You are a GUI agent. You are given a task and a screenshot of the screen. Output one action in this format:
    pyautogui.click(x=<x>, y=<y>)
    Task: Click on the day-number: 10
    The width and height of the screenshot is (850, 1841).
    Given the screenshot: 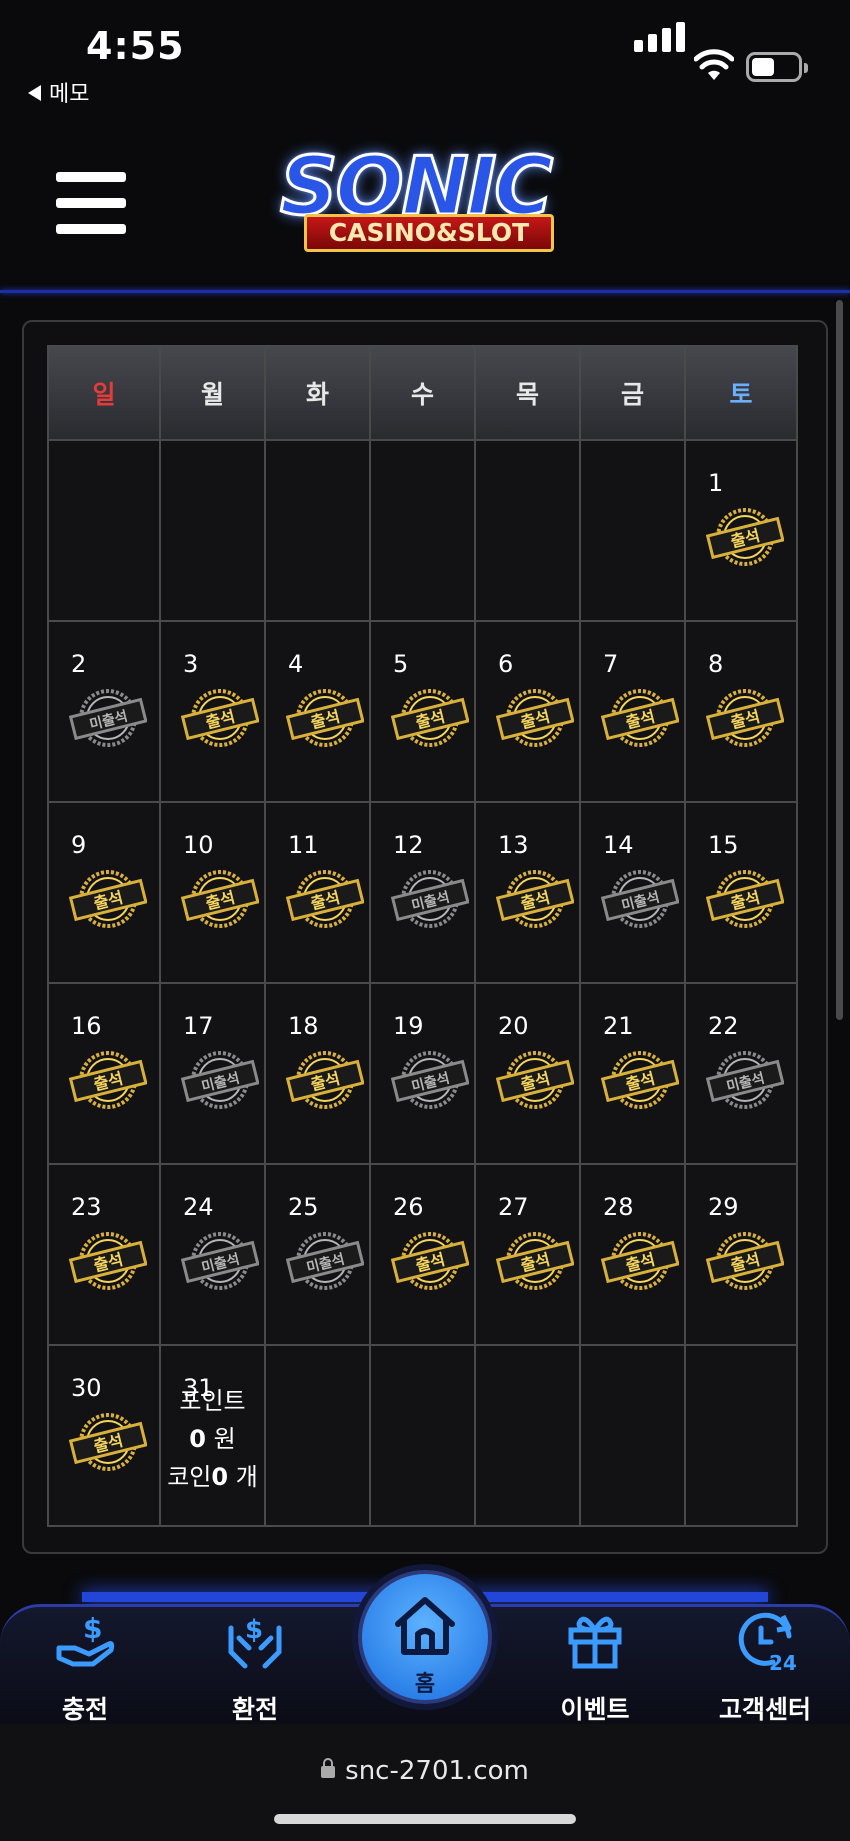 What is the action you would take?
    pyautogui.click(x=198, y=845)
    